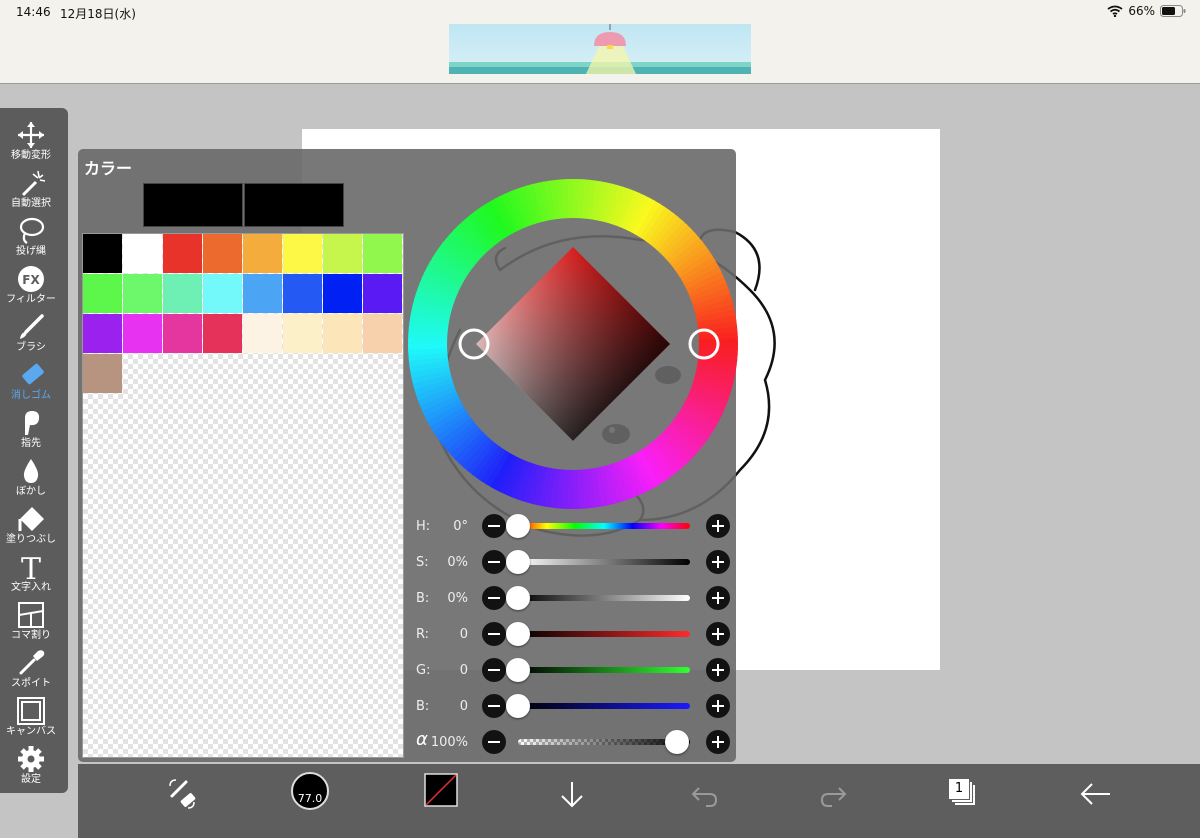 This screenshot has height=838, width=1200. I want to click on tool-eraser: 消しゴム, so click(31, 380).